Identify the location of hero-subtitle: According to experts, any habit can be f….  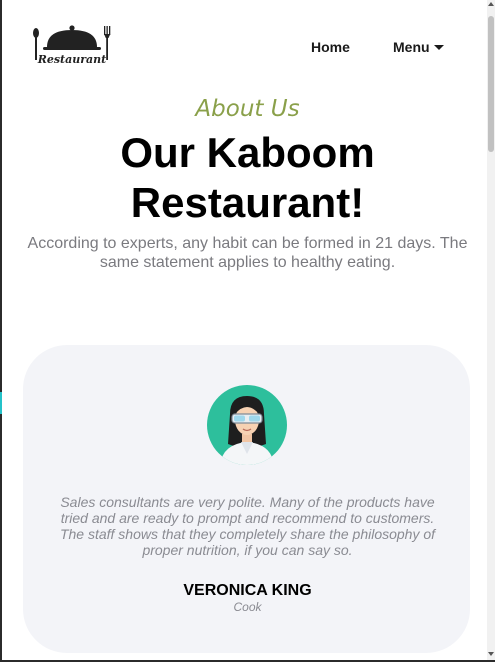
(247, 253).